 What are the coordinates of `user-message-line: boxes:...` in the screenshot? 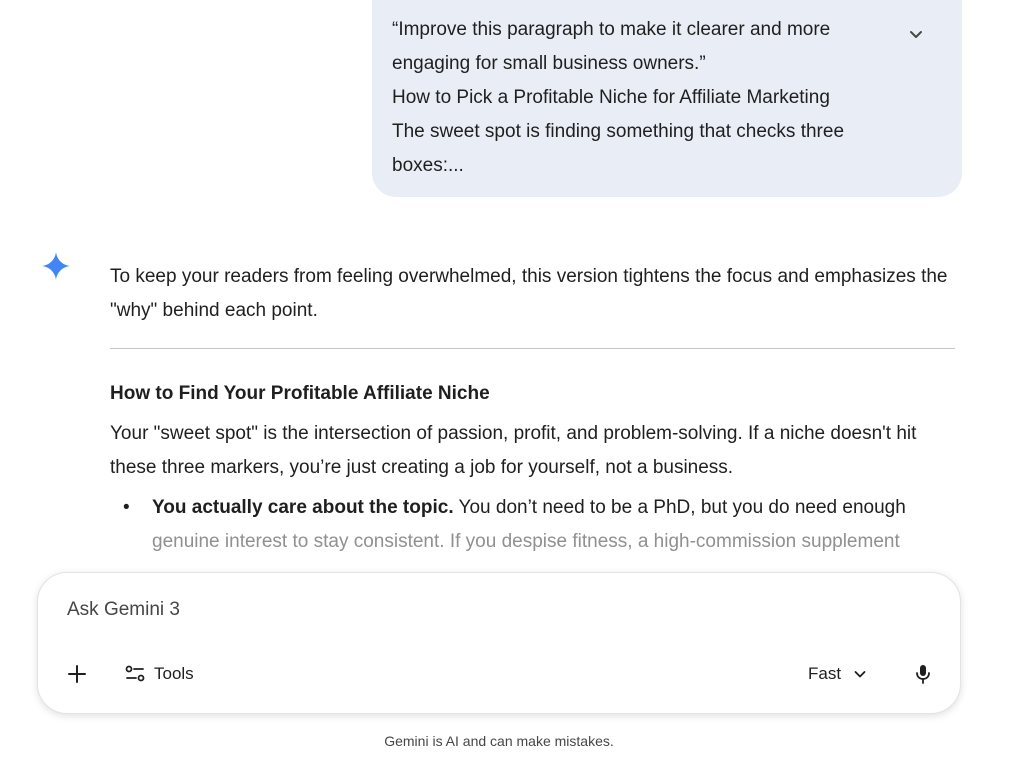 It's located at (428, 165).